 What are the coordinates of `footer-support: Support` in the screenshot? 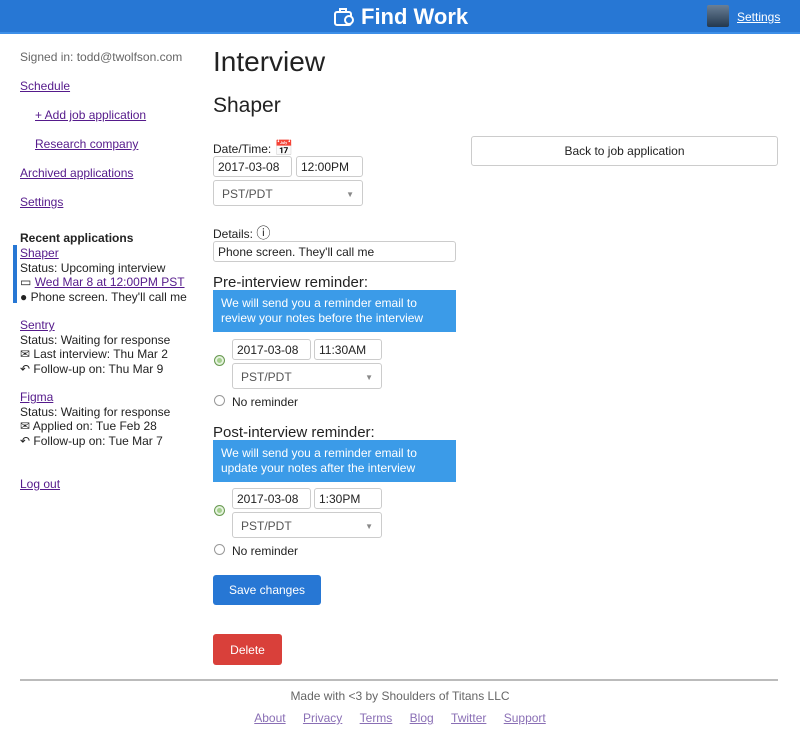 It's located at (525, 718).